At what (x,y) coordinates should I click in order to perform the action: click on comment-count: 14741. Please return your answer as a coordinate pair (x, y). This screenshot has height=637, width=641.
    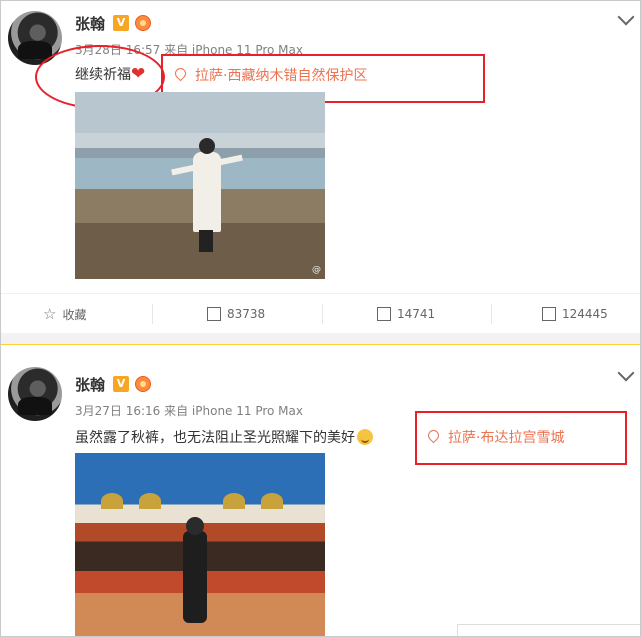
    Looking at the image, I should click on (416, 314).